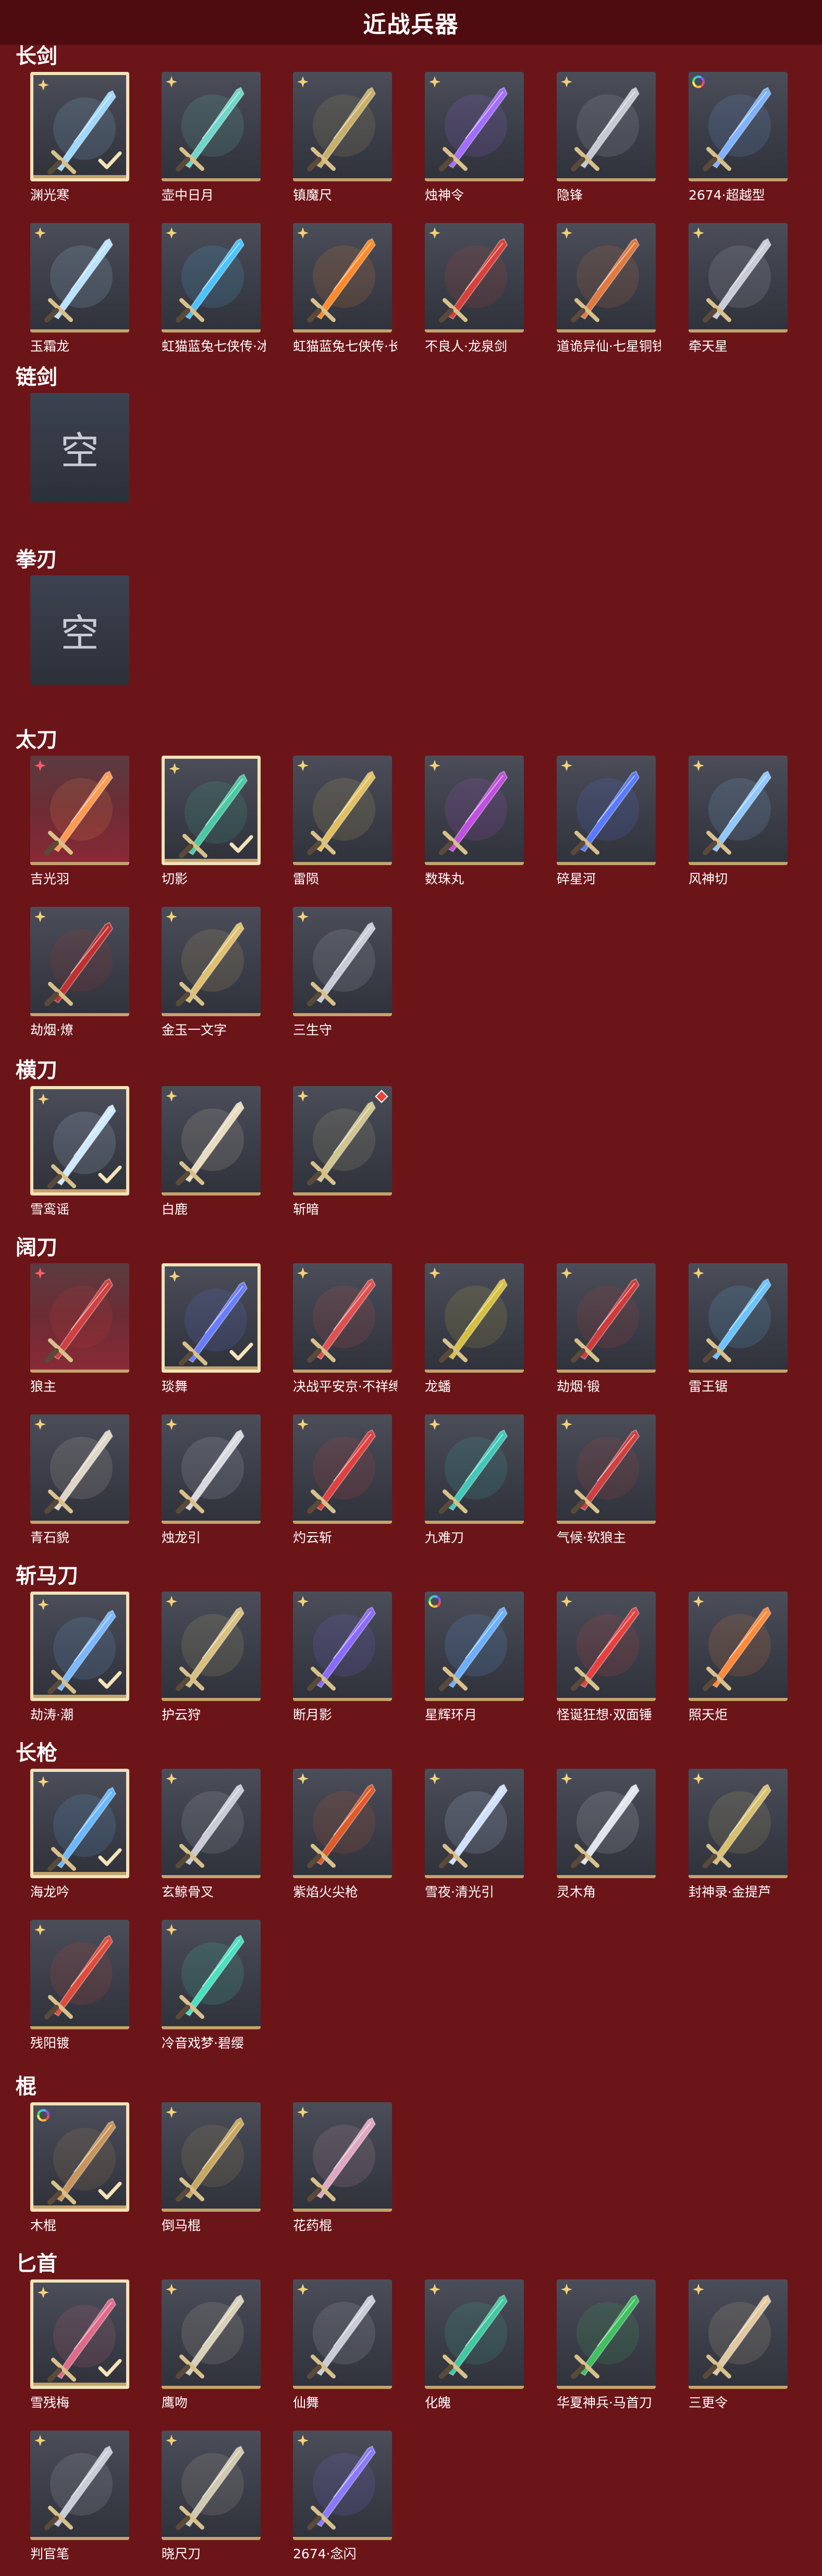  I want to click on weapon-card: 隐锋, so click(606, 137).